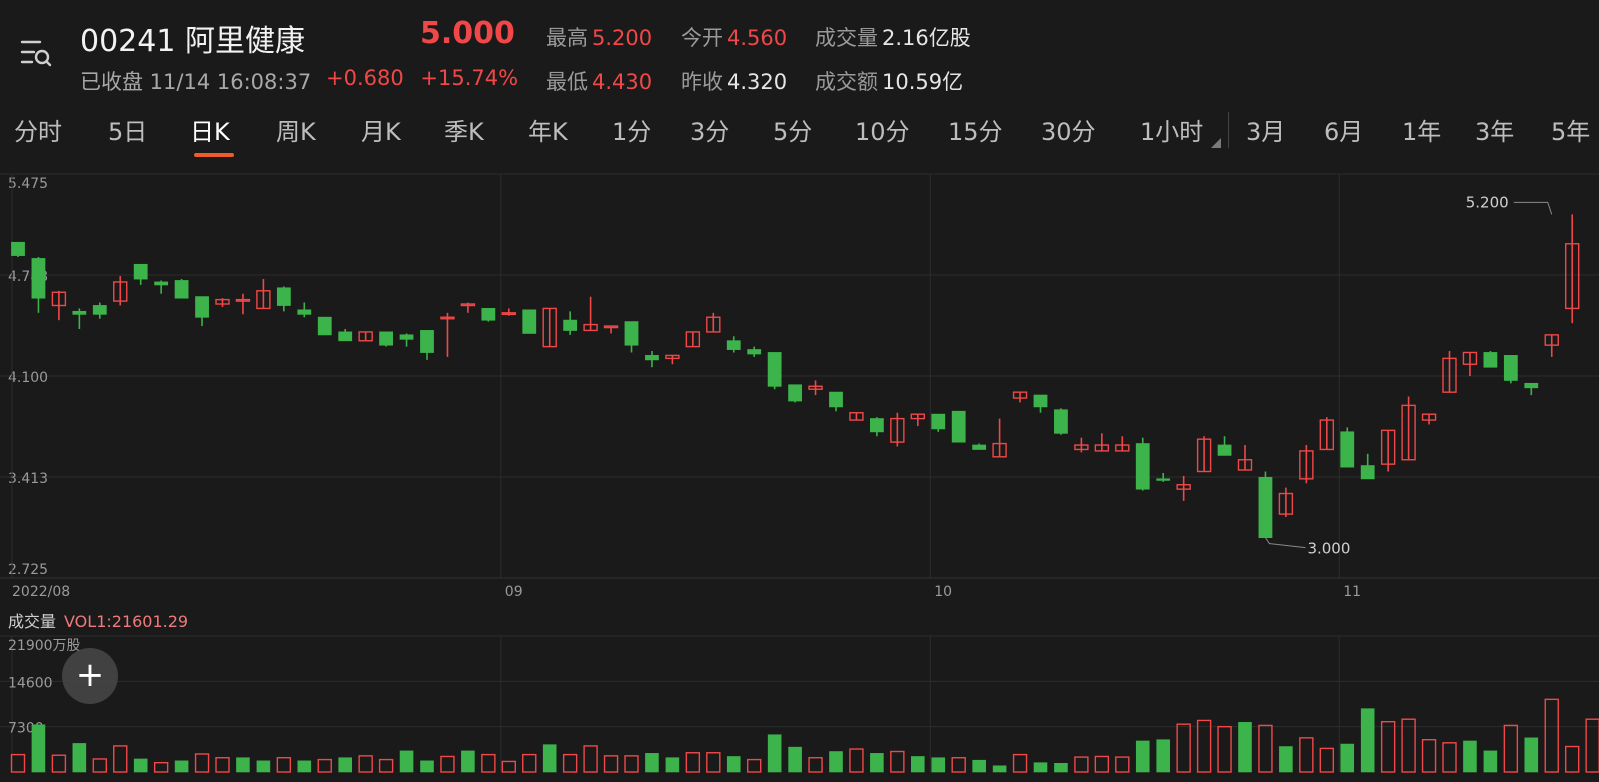 This screenshot has width=1599, height=782. Describe the element at coordinates (1171, 129) in the screenshot. I see `tab-1hour: 1小时` at that location.